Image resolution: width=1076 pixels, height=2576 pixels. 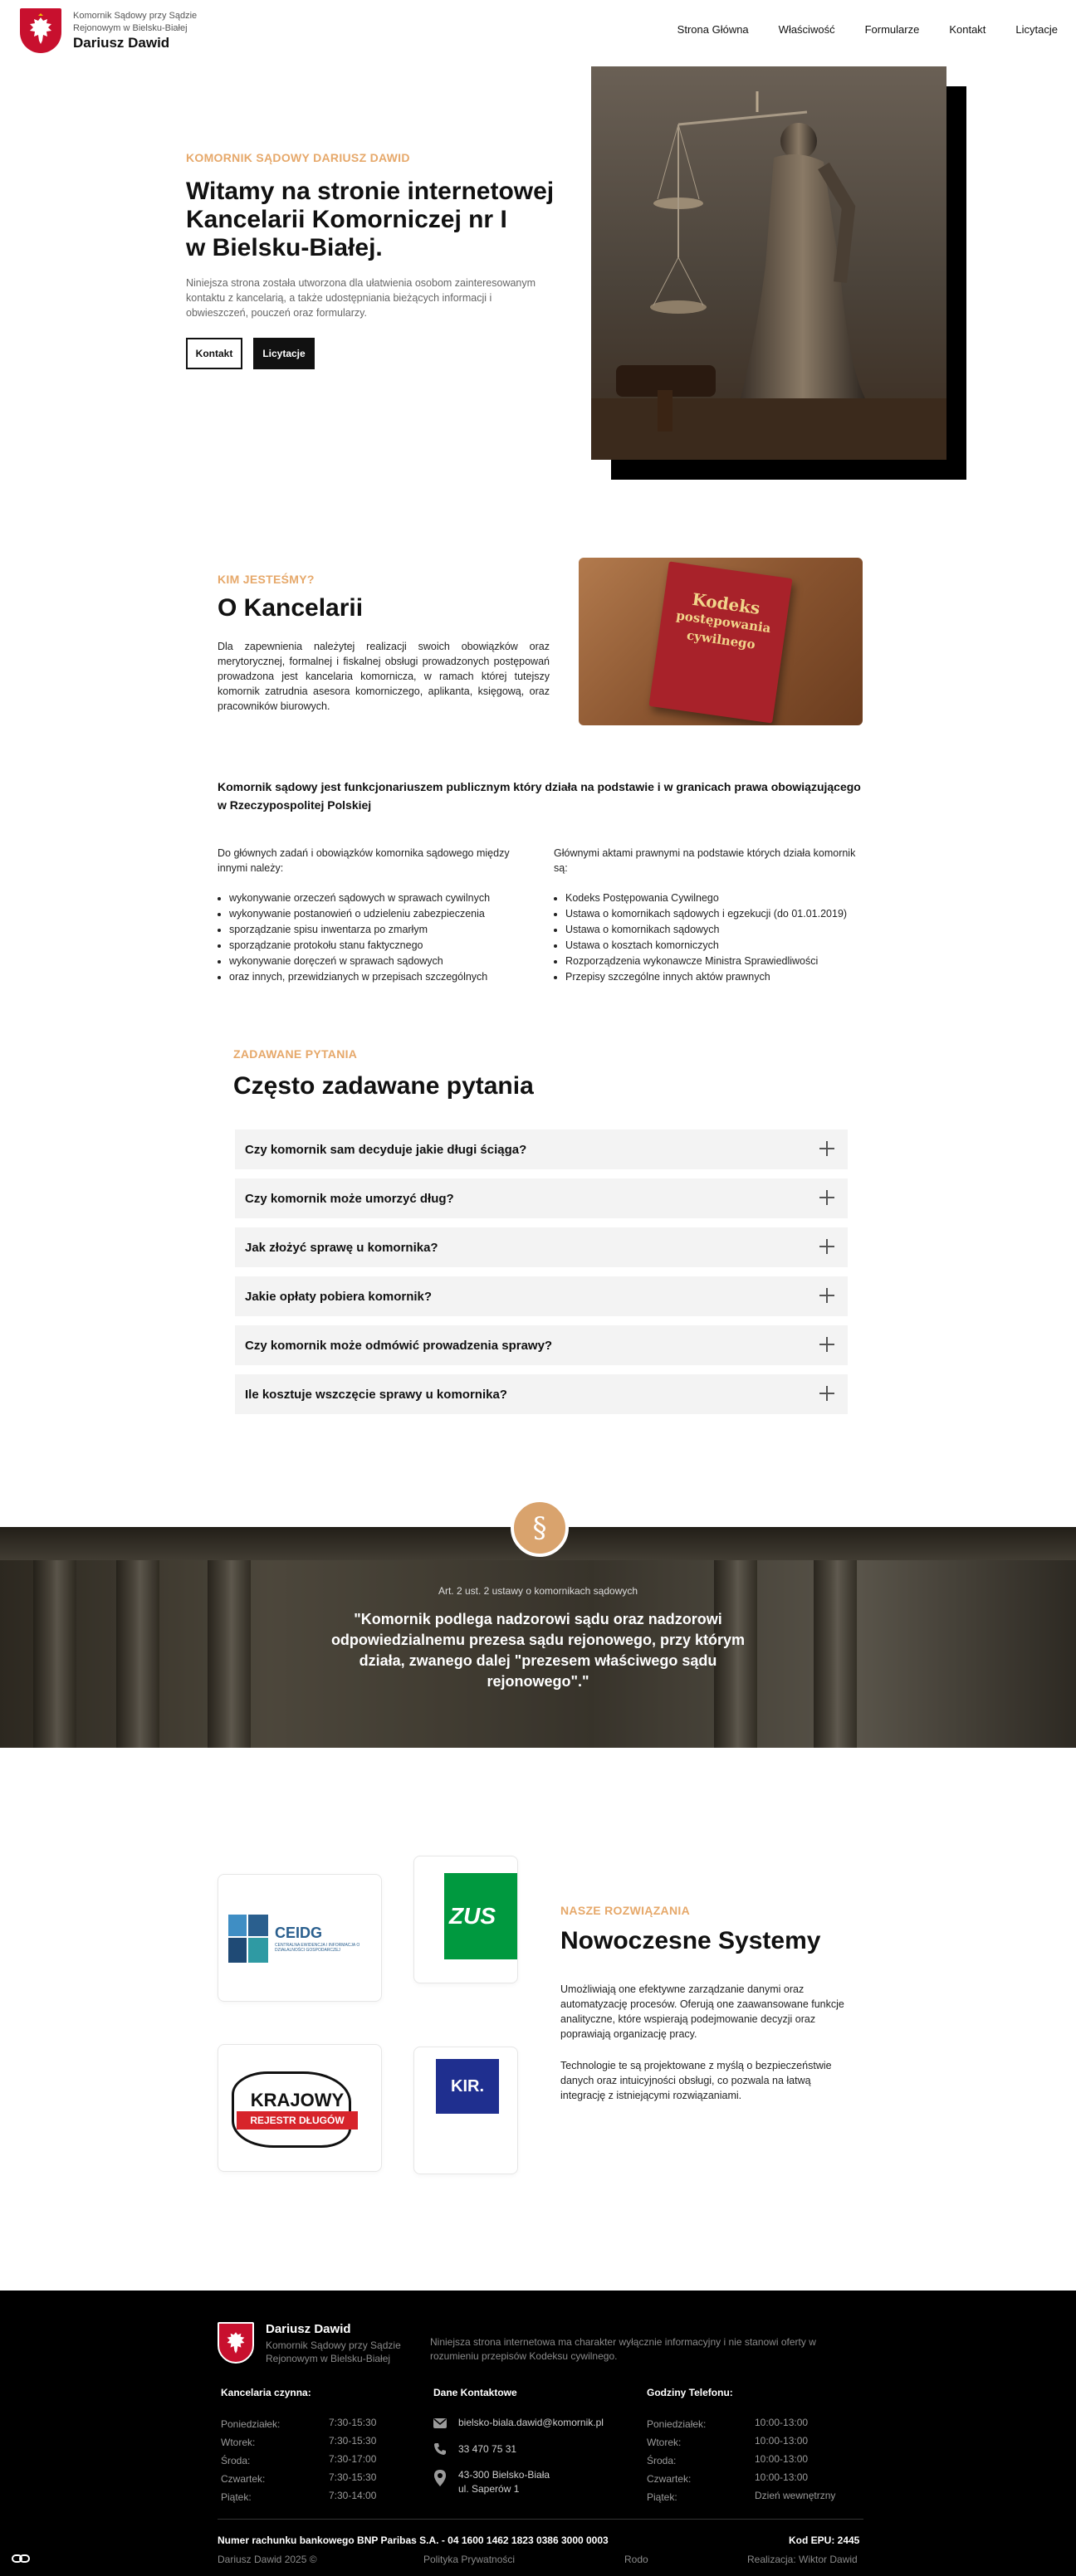 What do you see at coordinates (299, 2423) in the screenshot?
I see `table-row: Poniedziałek: 7:30-15:30` at bounding box center [299, 2423].